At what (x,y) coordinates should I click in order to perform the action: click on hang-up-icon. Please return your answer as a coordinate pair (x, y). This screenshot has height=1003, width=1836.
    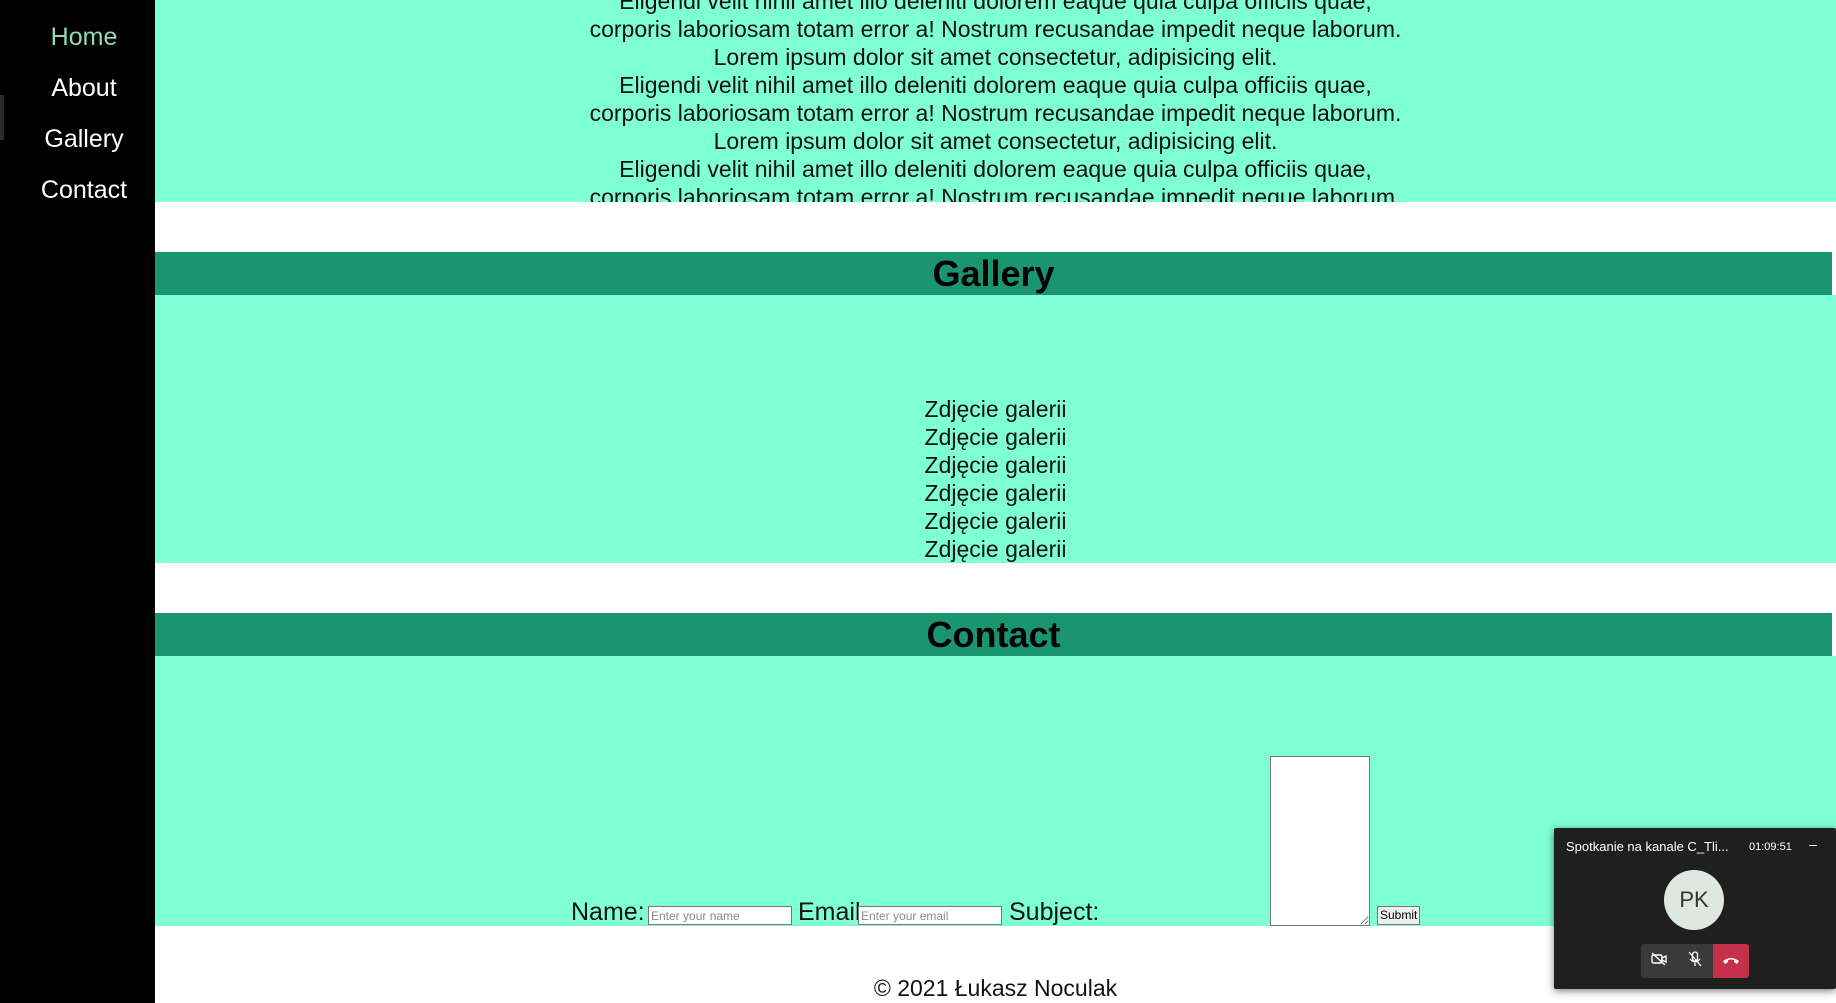
    Looking at the image, I should click on (1731, 961).